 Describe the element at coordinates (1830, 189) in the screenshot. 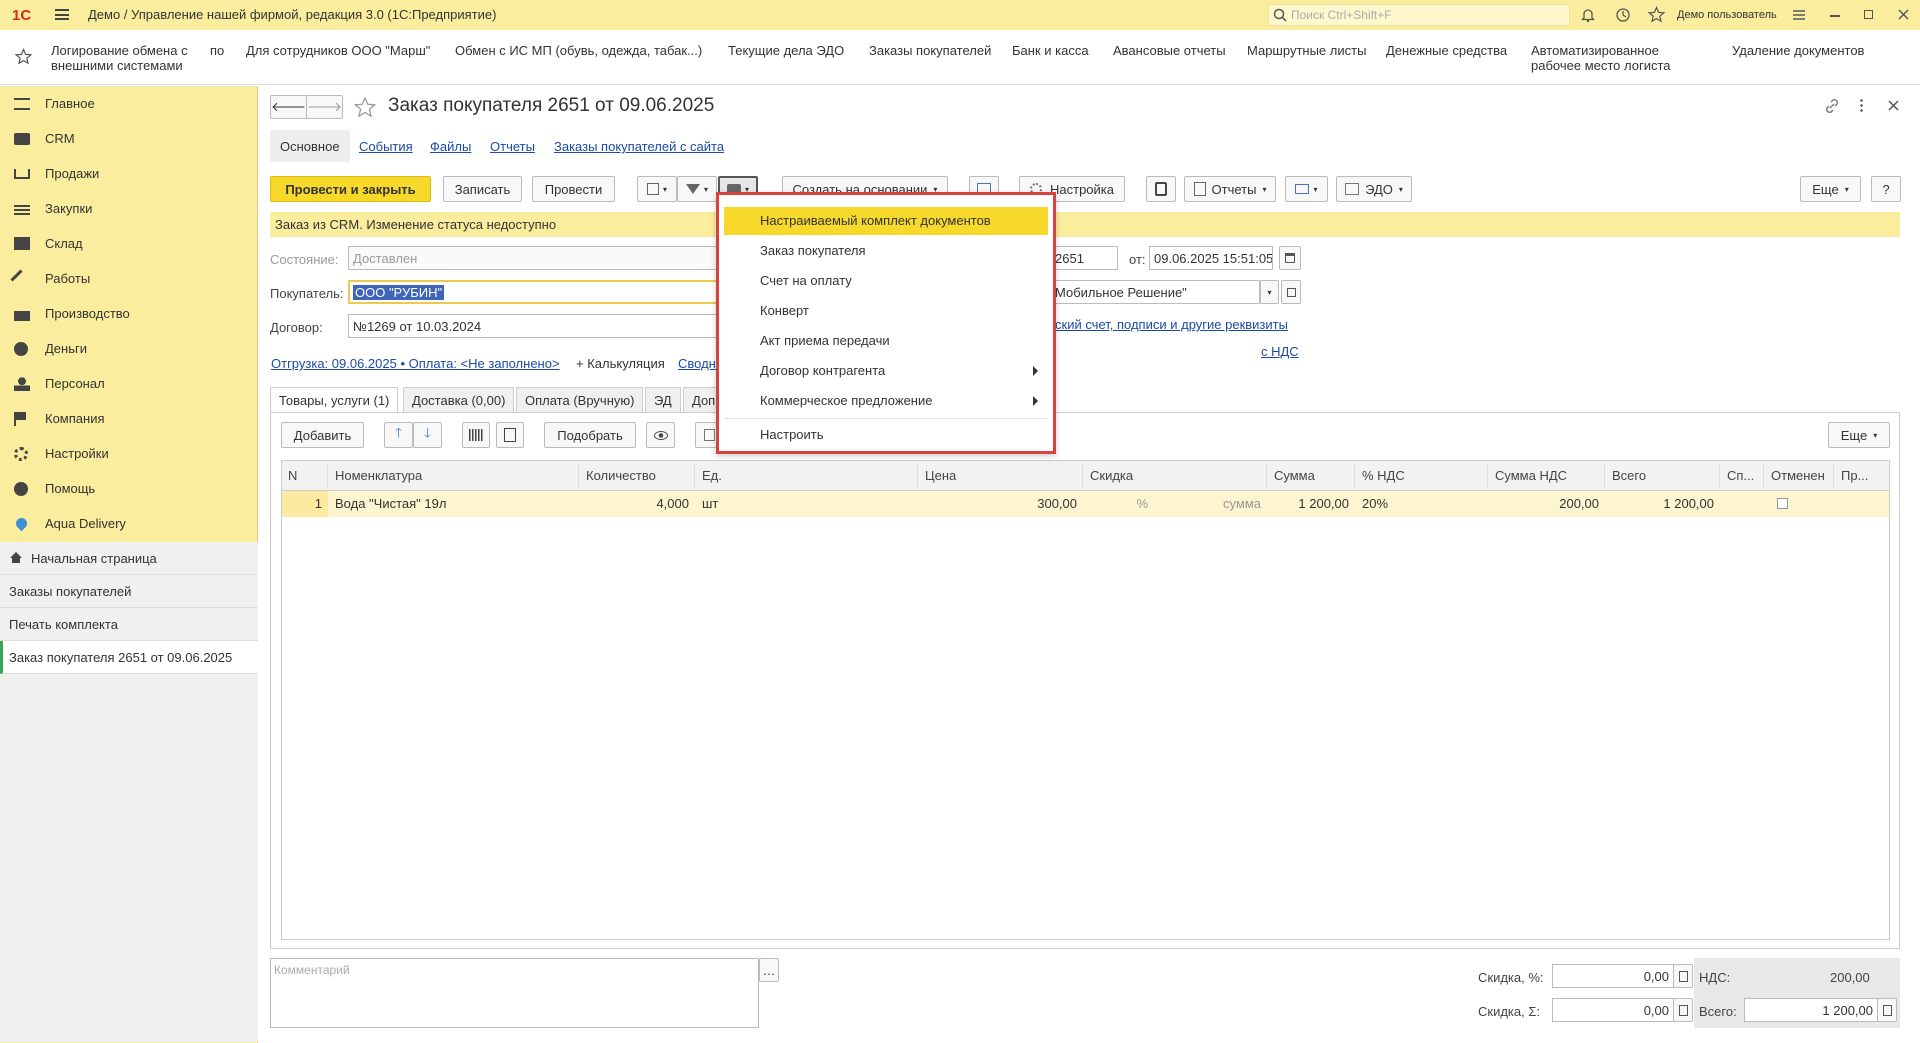

I see `more-button: Еще ▾` at that location.